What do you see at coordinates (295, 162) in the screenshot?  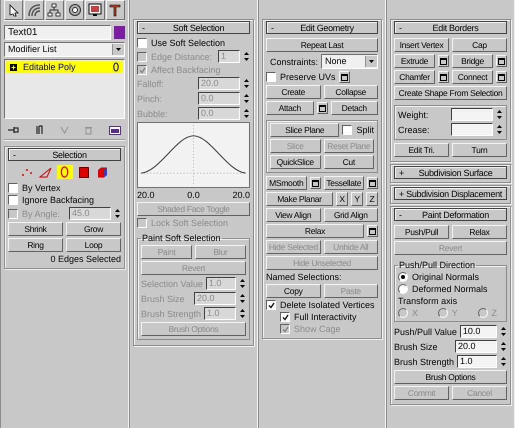 I see `button: QuickSlice` at bounding box center [295, 162].